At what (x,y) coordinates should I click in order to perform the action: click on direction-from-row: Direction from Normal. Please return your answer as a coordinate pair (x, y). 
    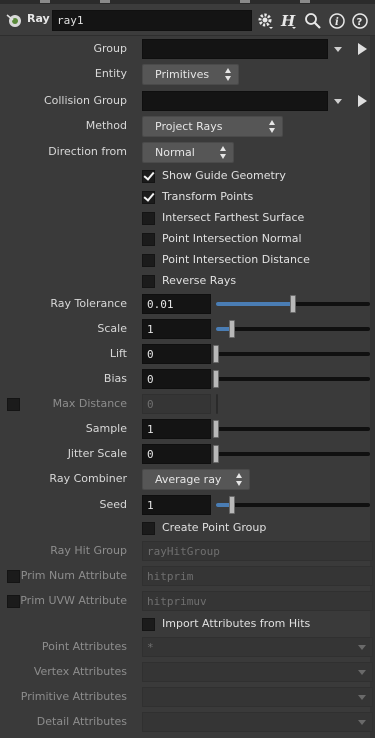
    Looking at the image, I should click on (187, 152).